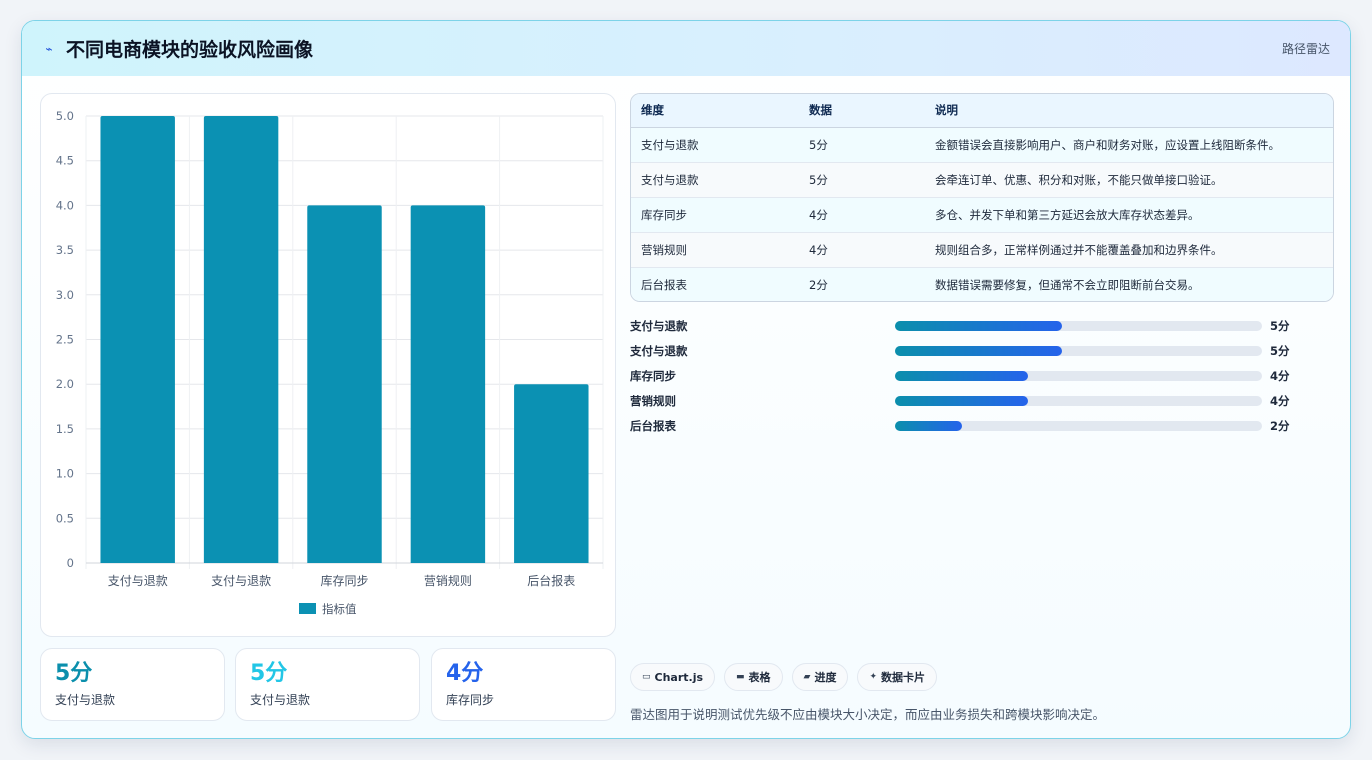  I want to click on progress-value: 2分, so click(1280, 425).